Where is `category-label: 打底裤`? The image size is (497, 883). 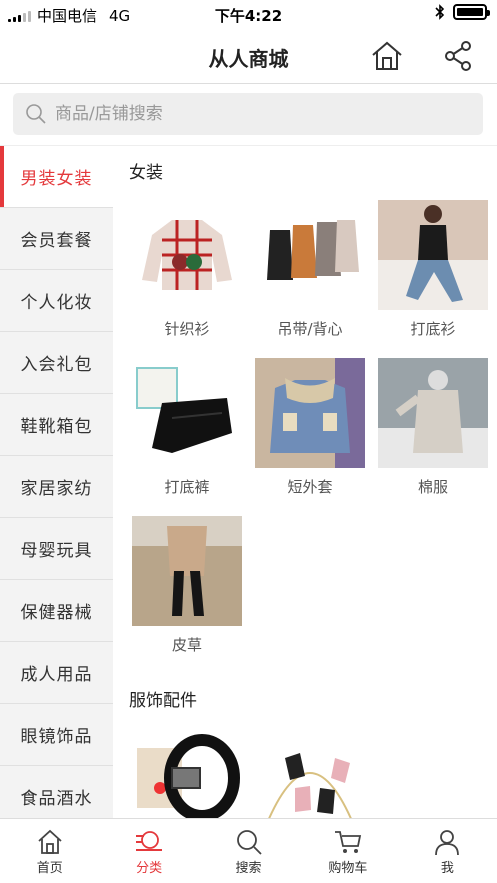
category-label: 打底裤 is located at coordinates (187, 487).